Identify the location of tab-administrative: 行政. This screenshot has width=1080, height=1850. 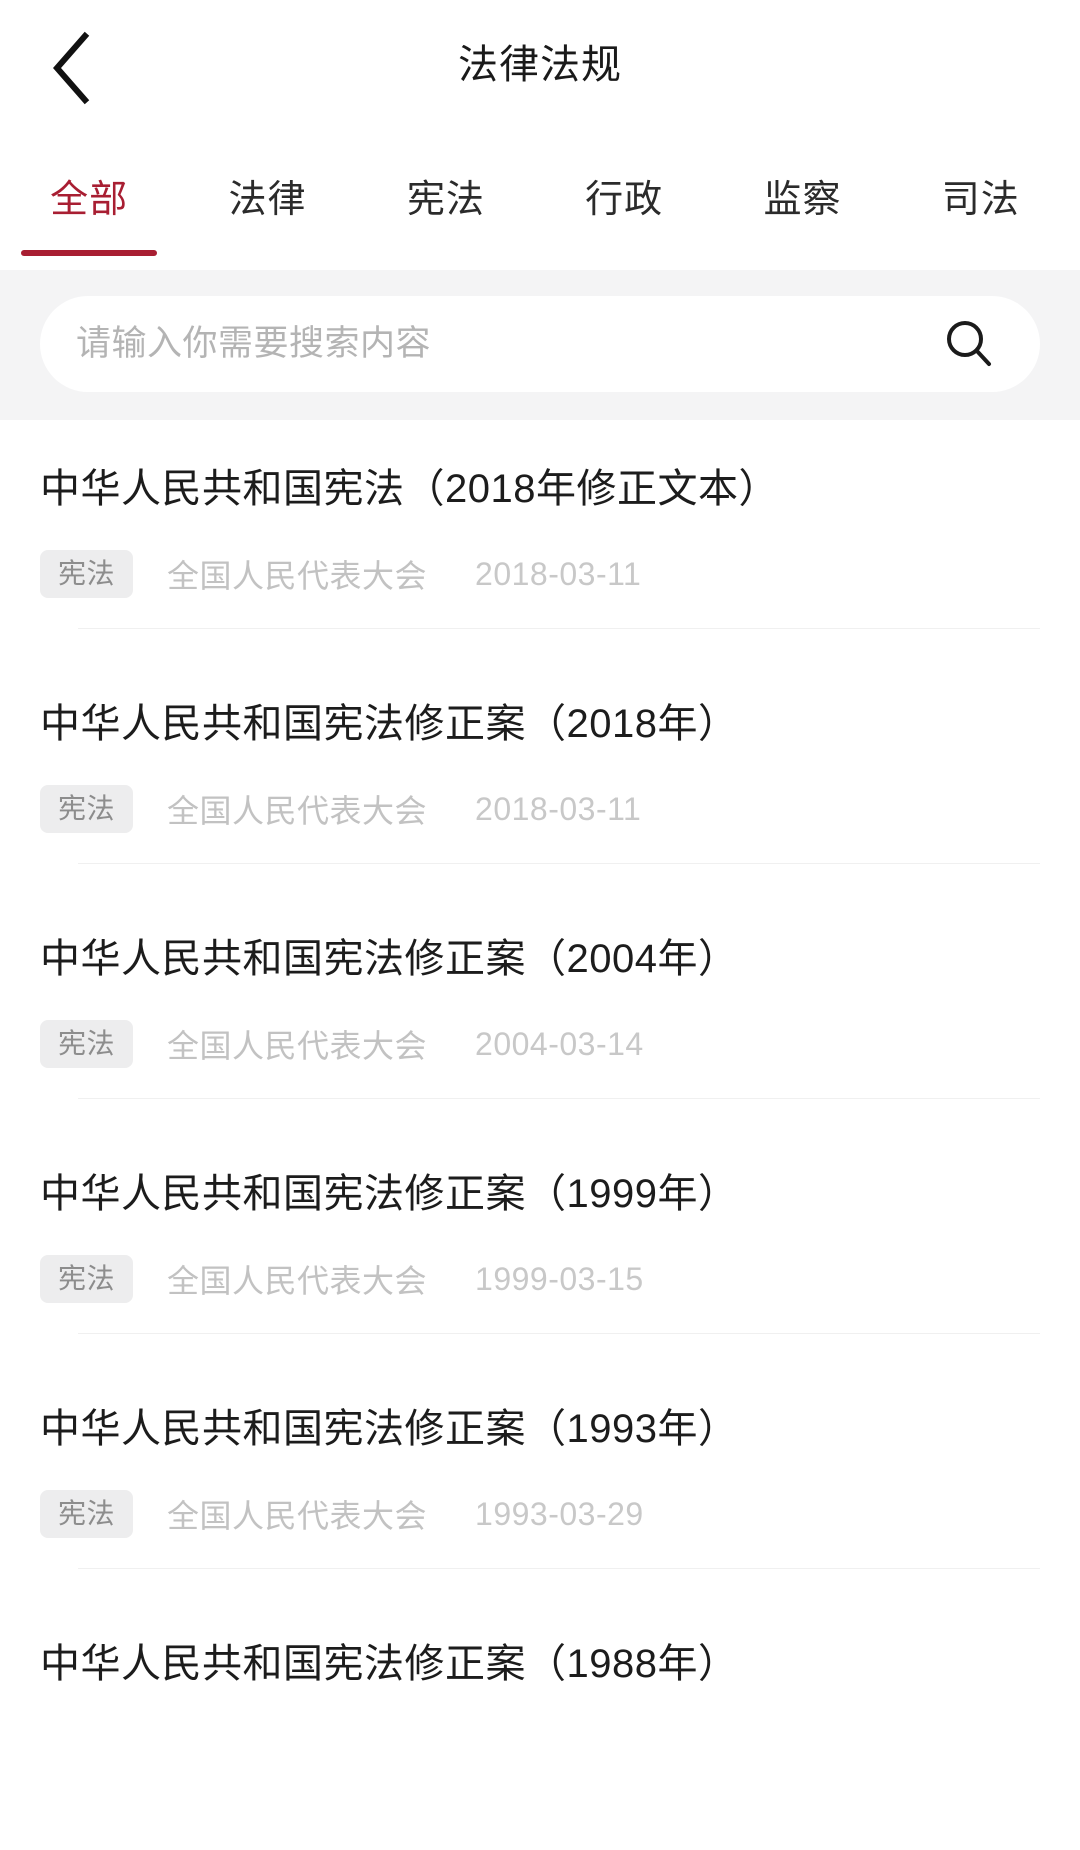
(624, 200).